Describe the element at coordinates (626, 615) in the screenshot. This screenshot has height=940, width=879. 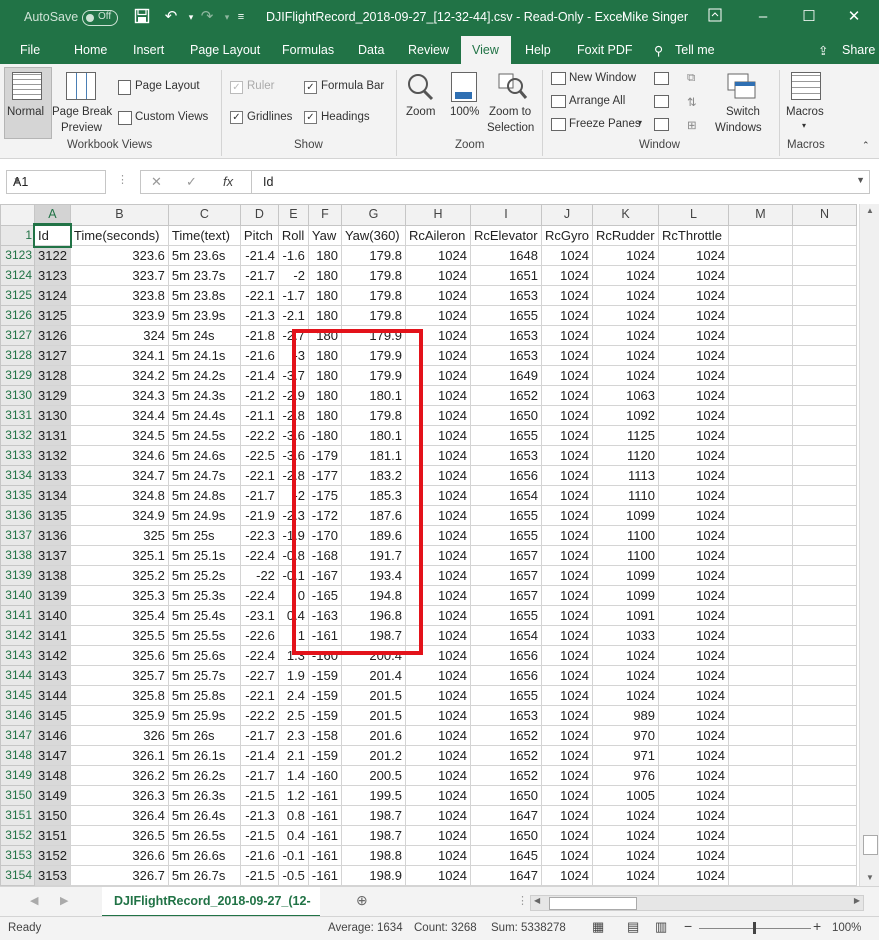
I see `cell: 1091` at that location.